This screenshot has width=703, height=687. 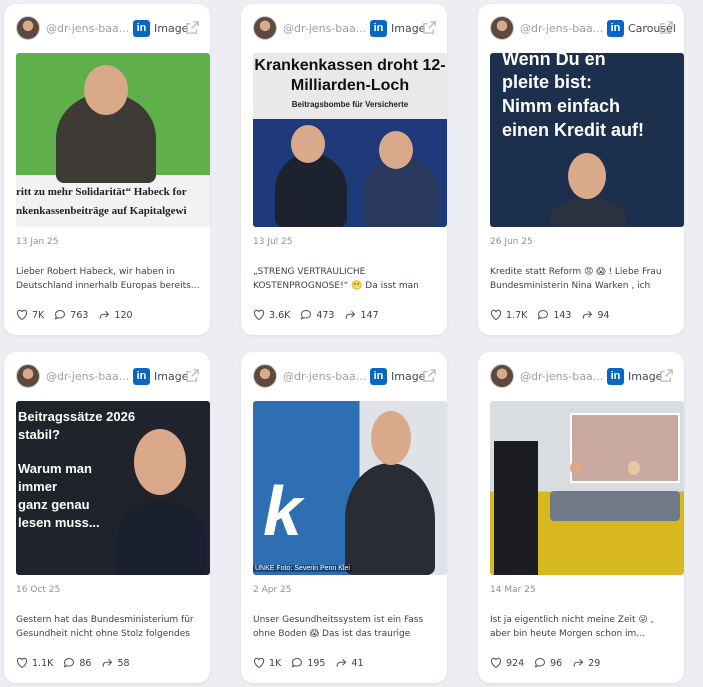 I want to click on image-caption: ritt zu mehr Solidarität“ Habeck for, so click(x=101, y=192).